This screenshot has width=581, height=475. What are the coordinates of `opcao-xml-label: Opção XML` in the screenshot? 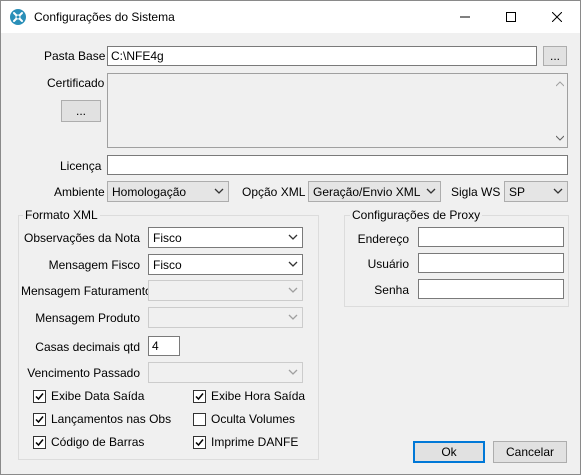 It's located at (274, 192).